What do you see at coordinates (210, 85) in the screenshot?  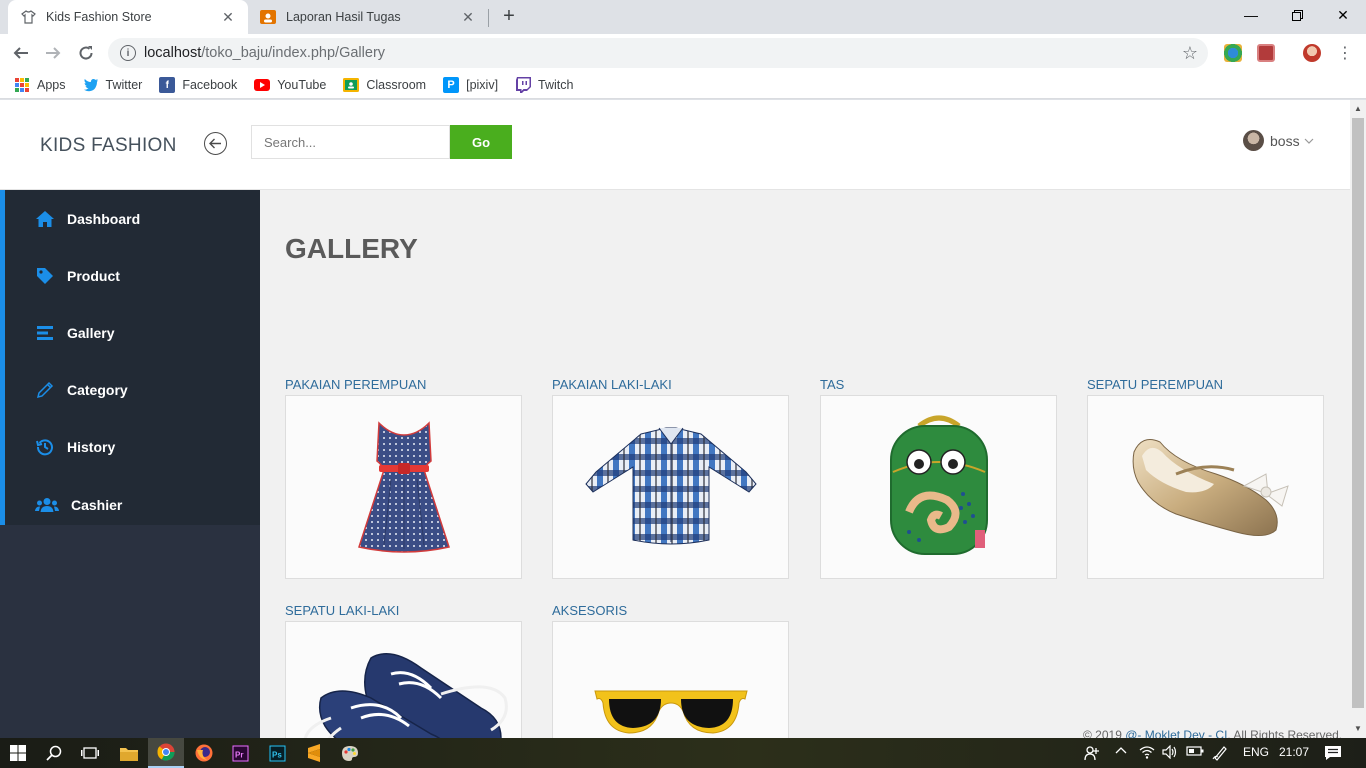 I see `bookmark-label: Facebook` at bounding box center [210, 85].